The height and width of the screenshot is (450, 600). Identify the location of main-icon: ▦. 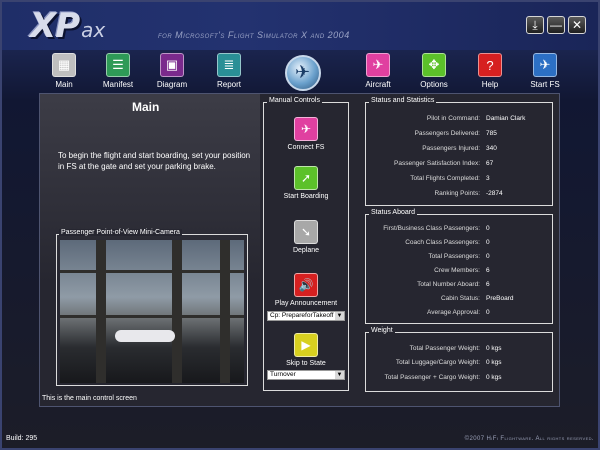
(64, 65).